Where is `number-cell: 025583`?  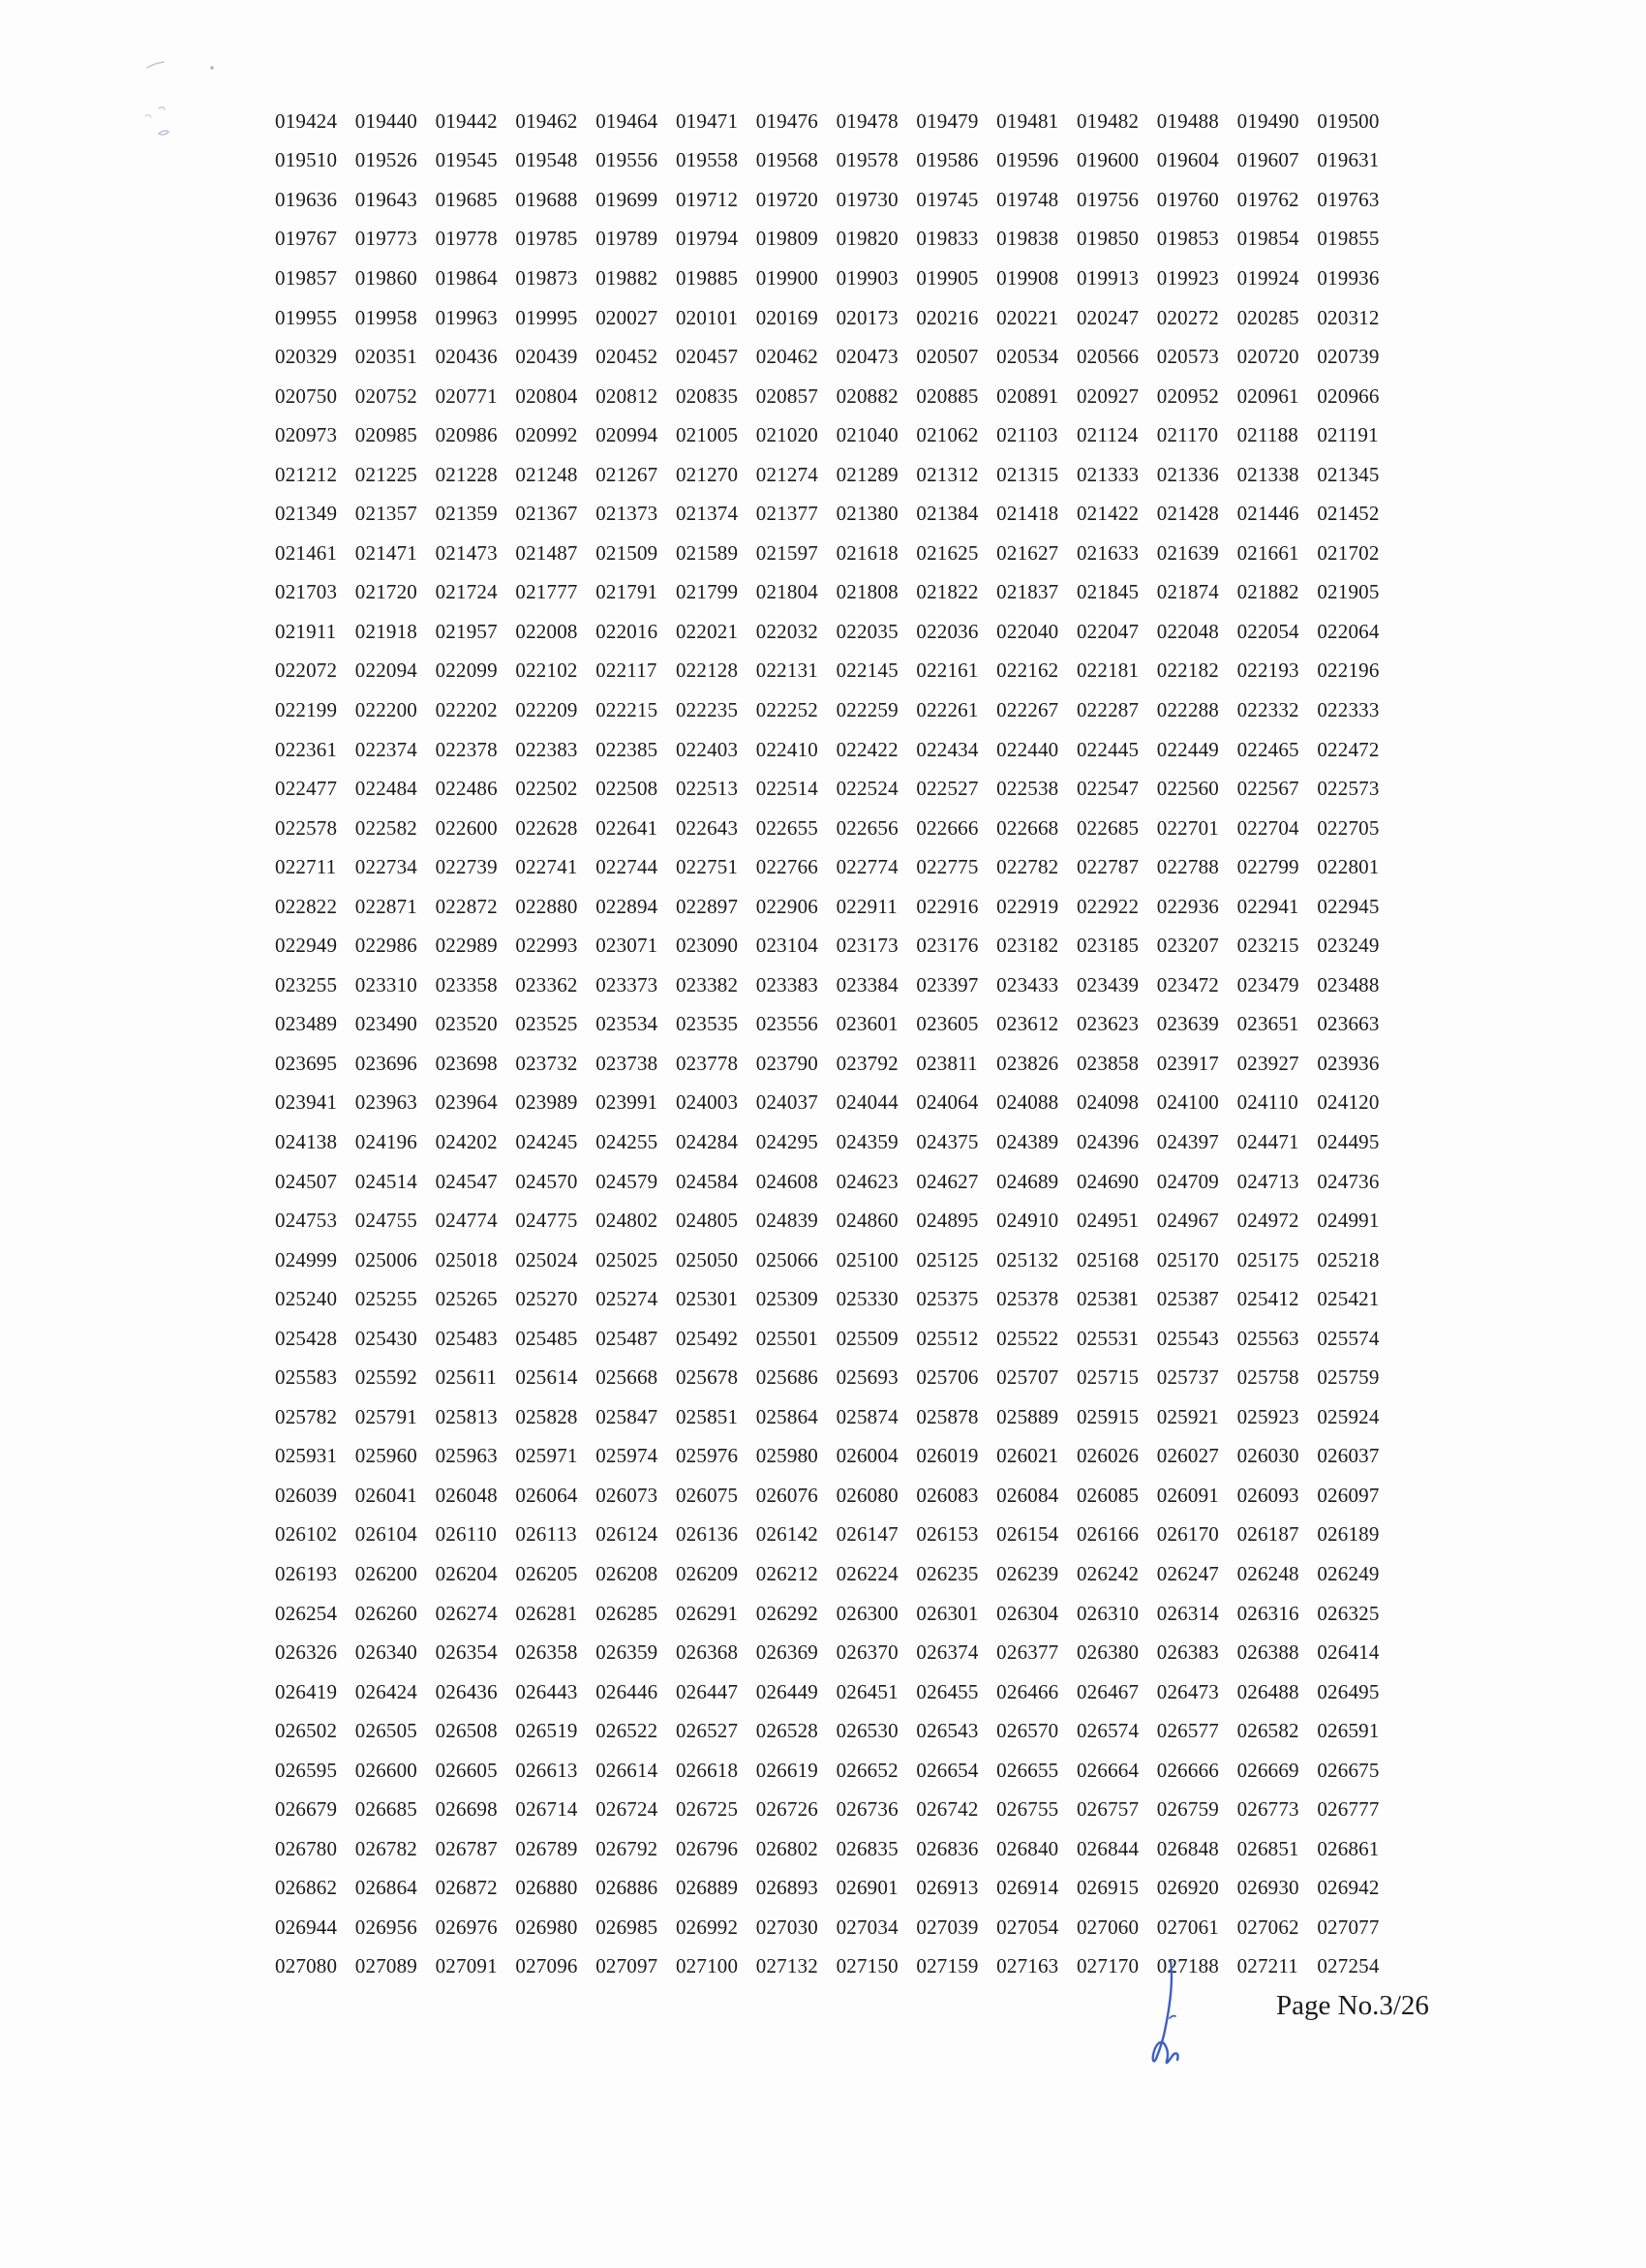
number-cell: 025583 is located at coordinates (306, 1378).